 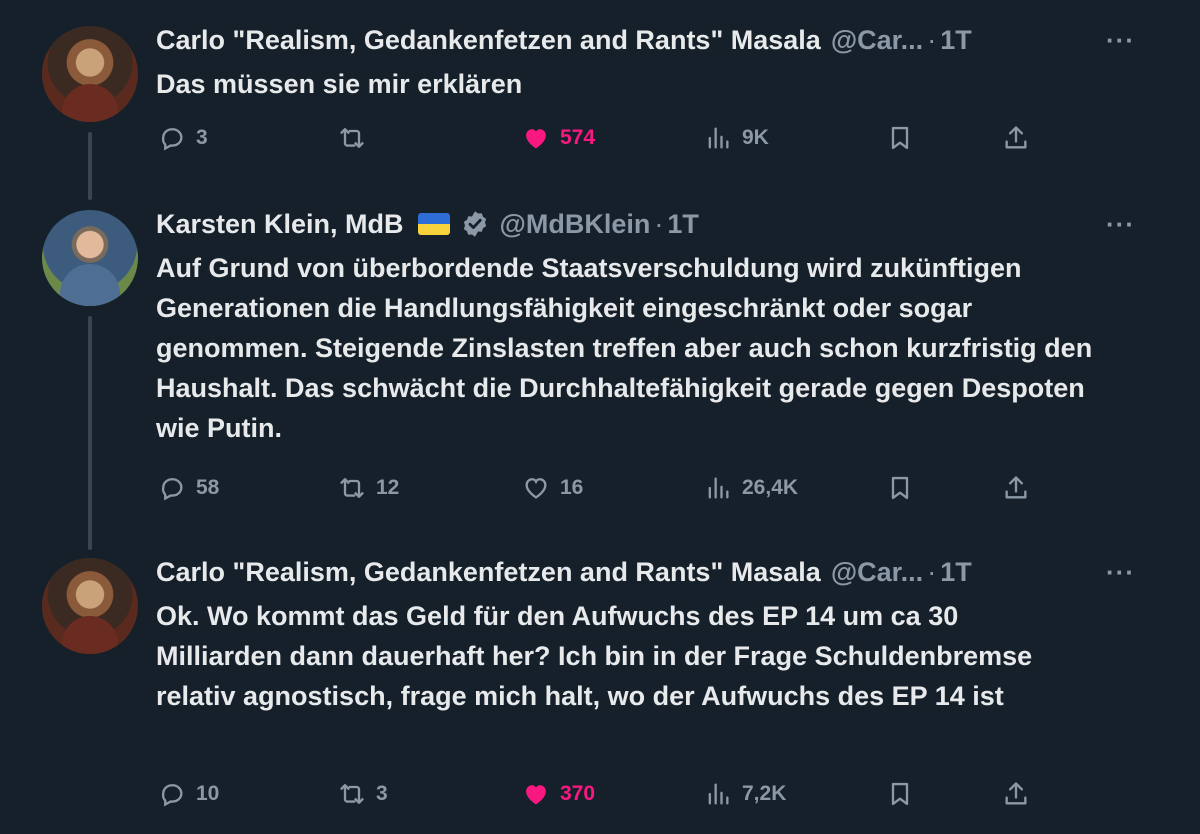 What do you see at coordinates (600, 794) in the screenshot?
I see `tweet-actions: 10 3 370 7,2K` at bounding box center [600, 794].